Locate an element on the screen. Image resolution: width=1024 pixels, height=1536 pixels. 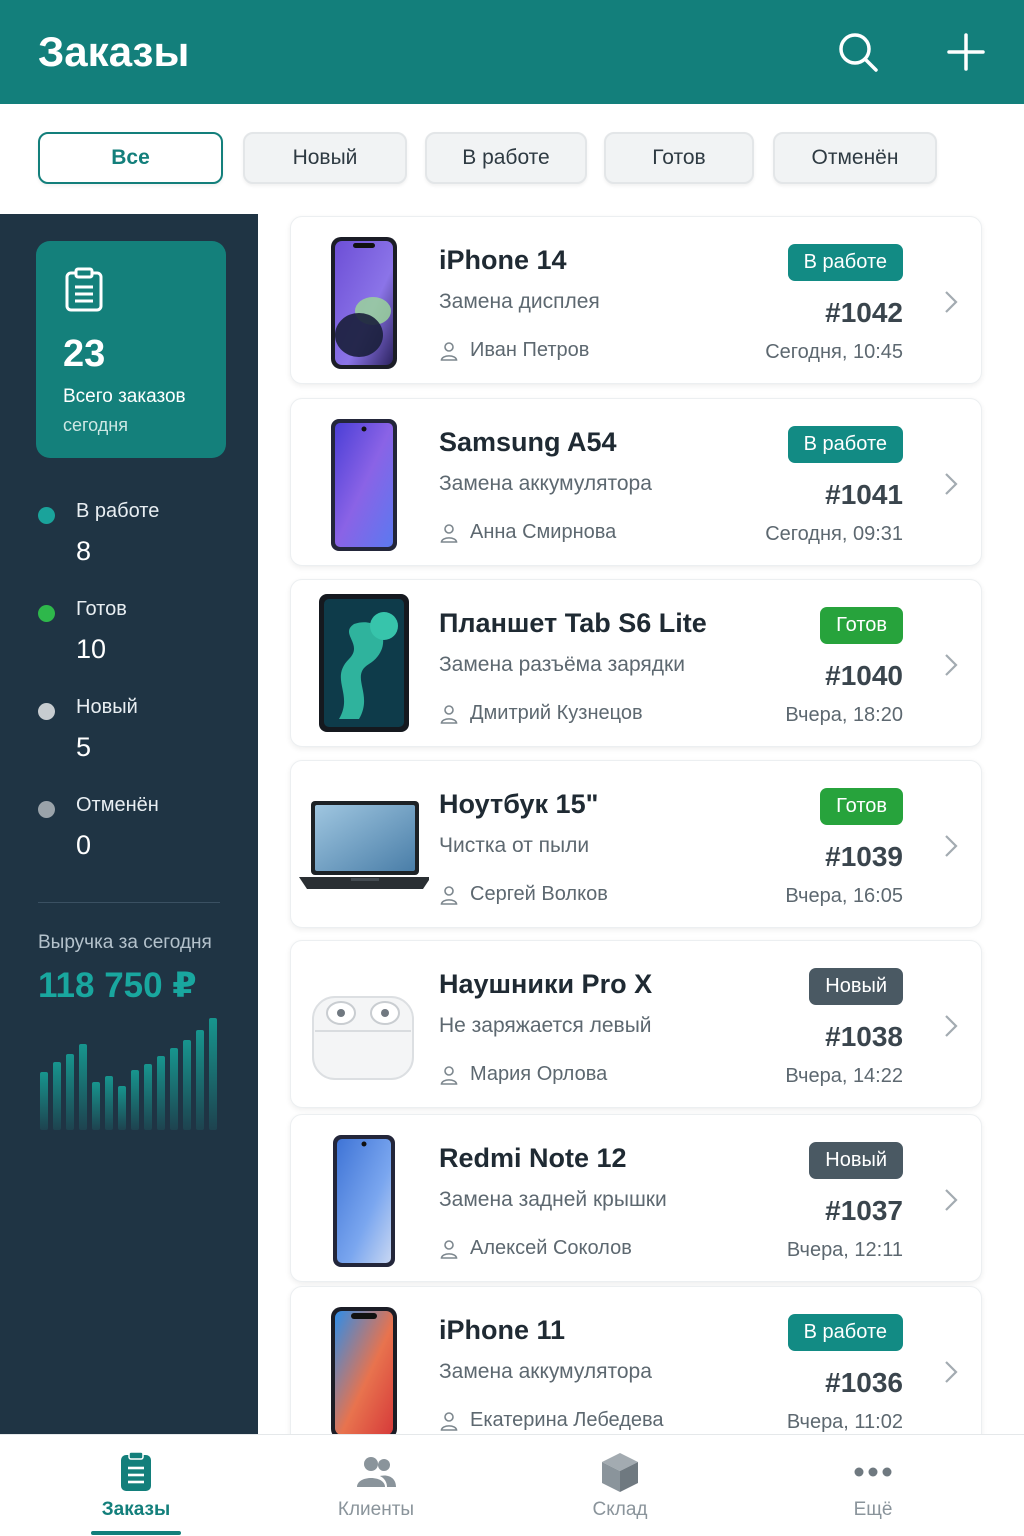
active-indicator is located at coordinates (136, 1533).